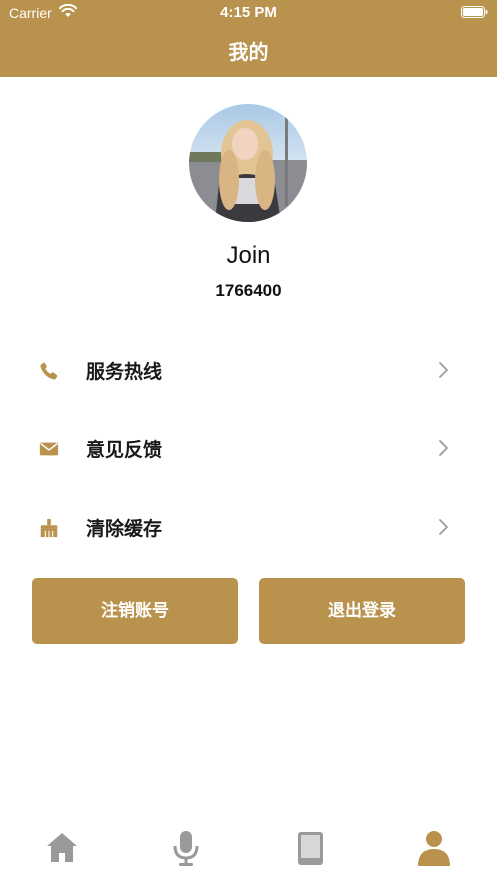 The height and width of the screenshot is (883, 497). Describe the element at coordinates (248, 370) in the screenshot. I see `menu-item-service-hotline: 服务热线` at that location.